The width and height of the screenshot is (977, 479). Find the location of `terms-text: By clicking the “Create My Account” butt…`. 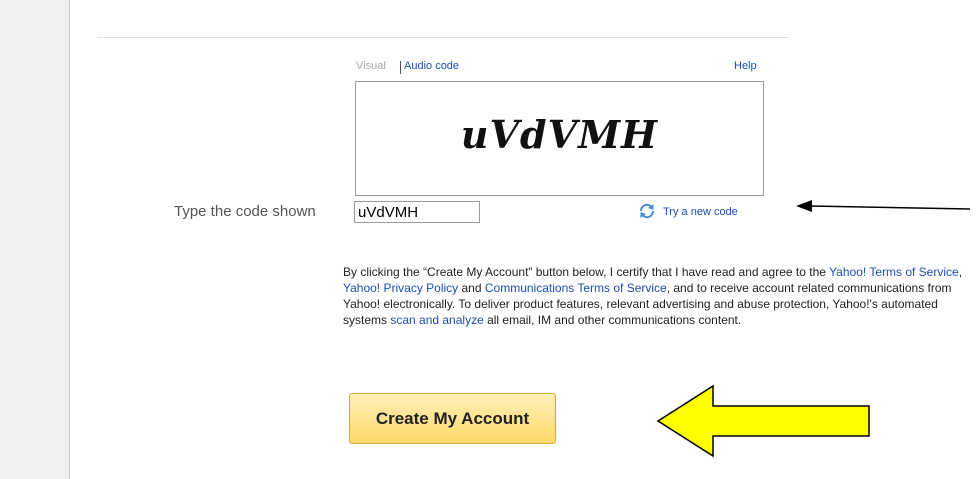

terms-text: By clicking the “Create My Account” butt… is located at coordinates (653, 296).